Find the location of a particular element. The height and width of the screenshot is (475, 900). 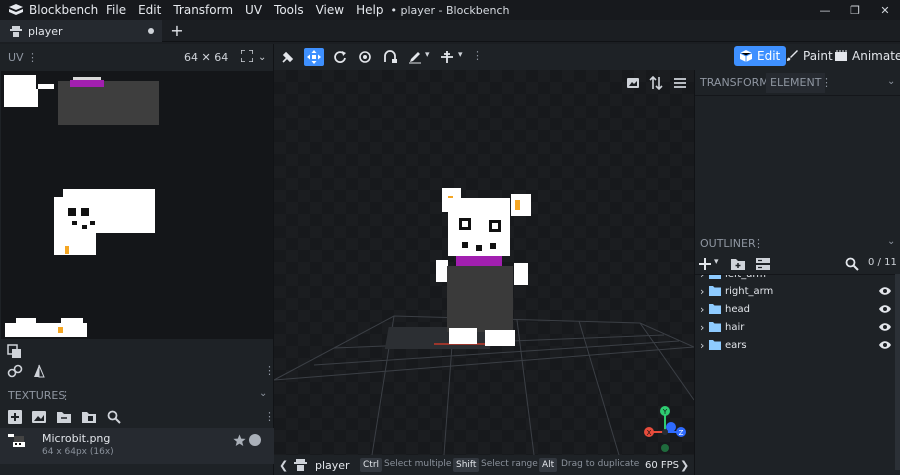

outliner-item-label: head is located at coordinates (737, 309).